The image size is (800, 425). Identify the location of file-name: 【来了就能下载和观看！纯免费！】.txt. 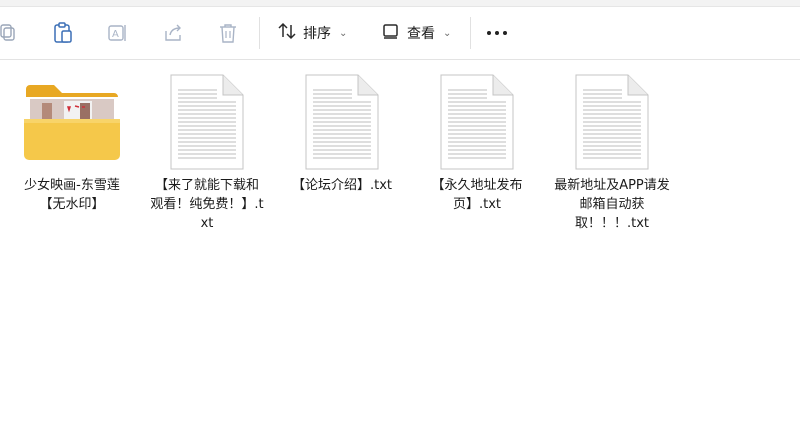
(207, 204).